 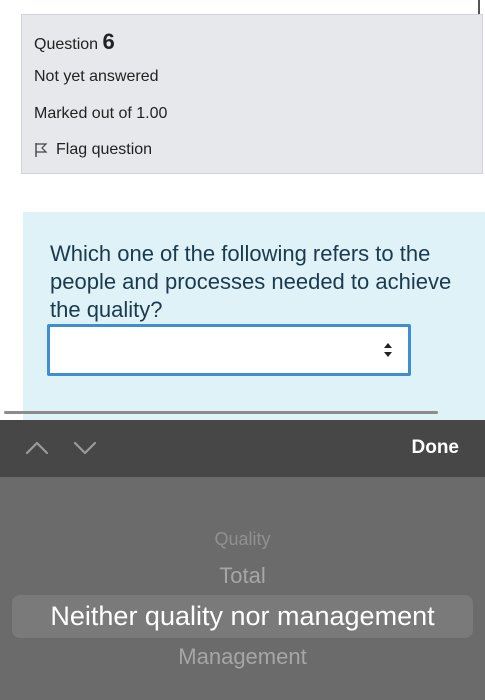 What do you see at coordinates (388, 350) in the screenshot?
I see `select-arrows-icon` at bounding box center [388, 350].